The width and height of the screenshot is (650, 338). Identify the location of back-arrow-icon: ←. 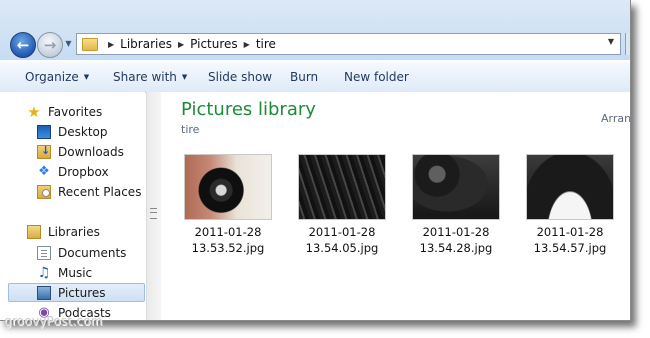
(23, 44).